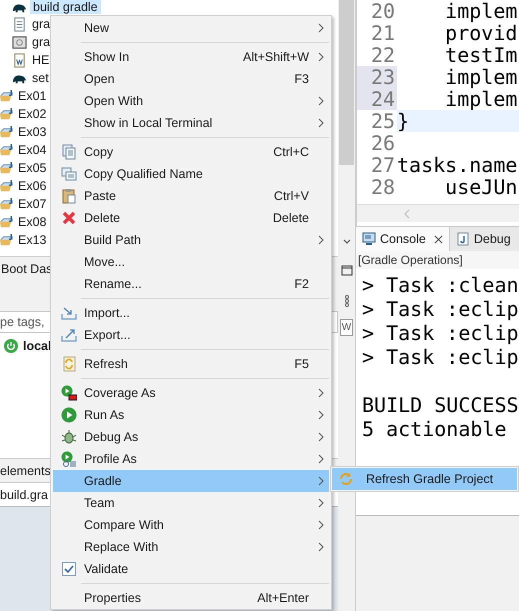  What do you see at coordinates (32, 114) in the screenshot?
I see `tree-item: Ex02` at bounding box center [32, 114].